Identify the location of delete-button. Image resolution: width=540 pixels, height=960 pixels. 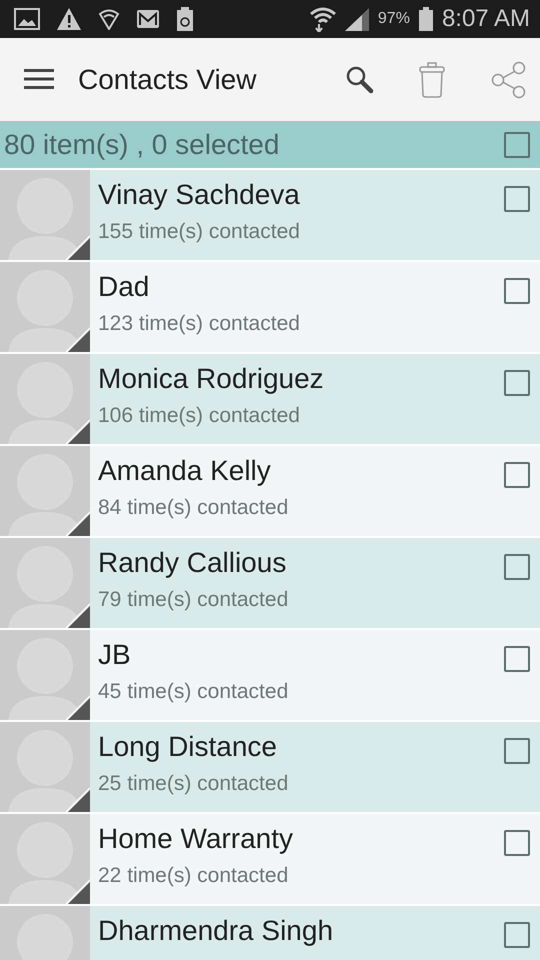
(432, 80).